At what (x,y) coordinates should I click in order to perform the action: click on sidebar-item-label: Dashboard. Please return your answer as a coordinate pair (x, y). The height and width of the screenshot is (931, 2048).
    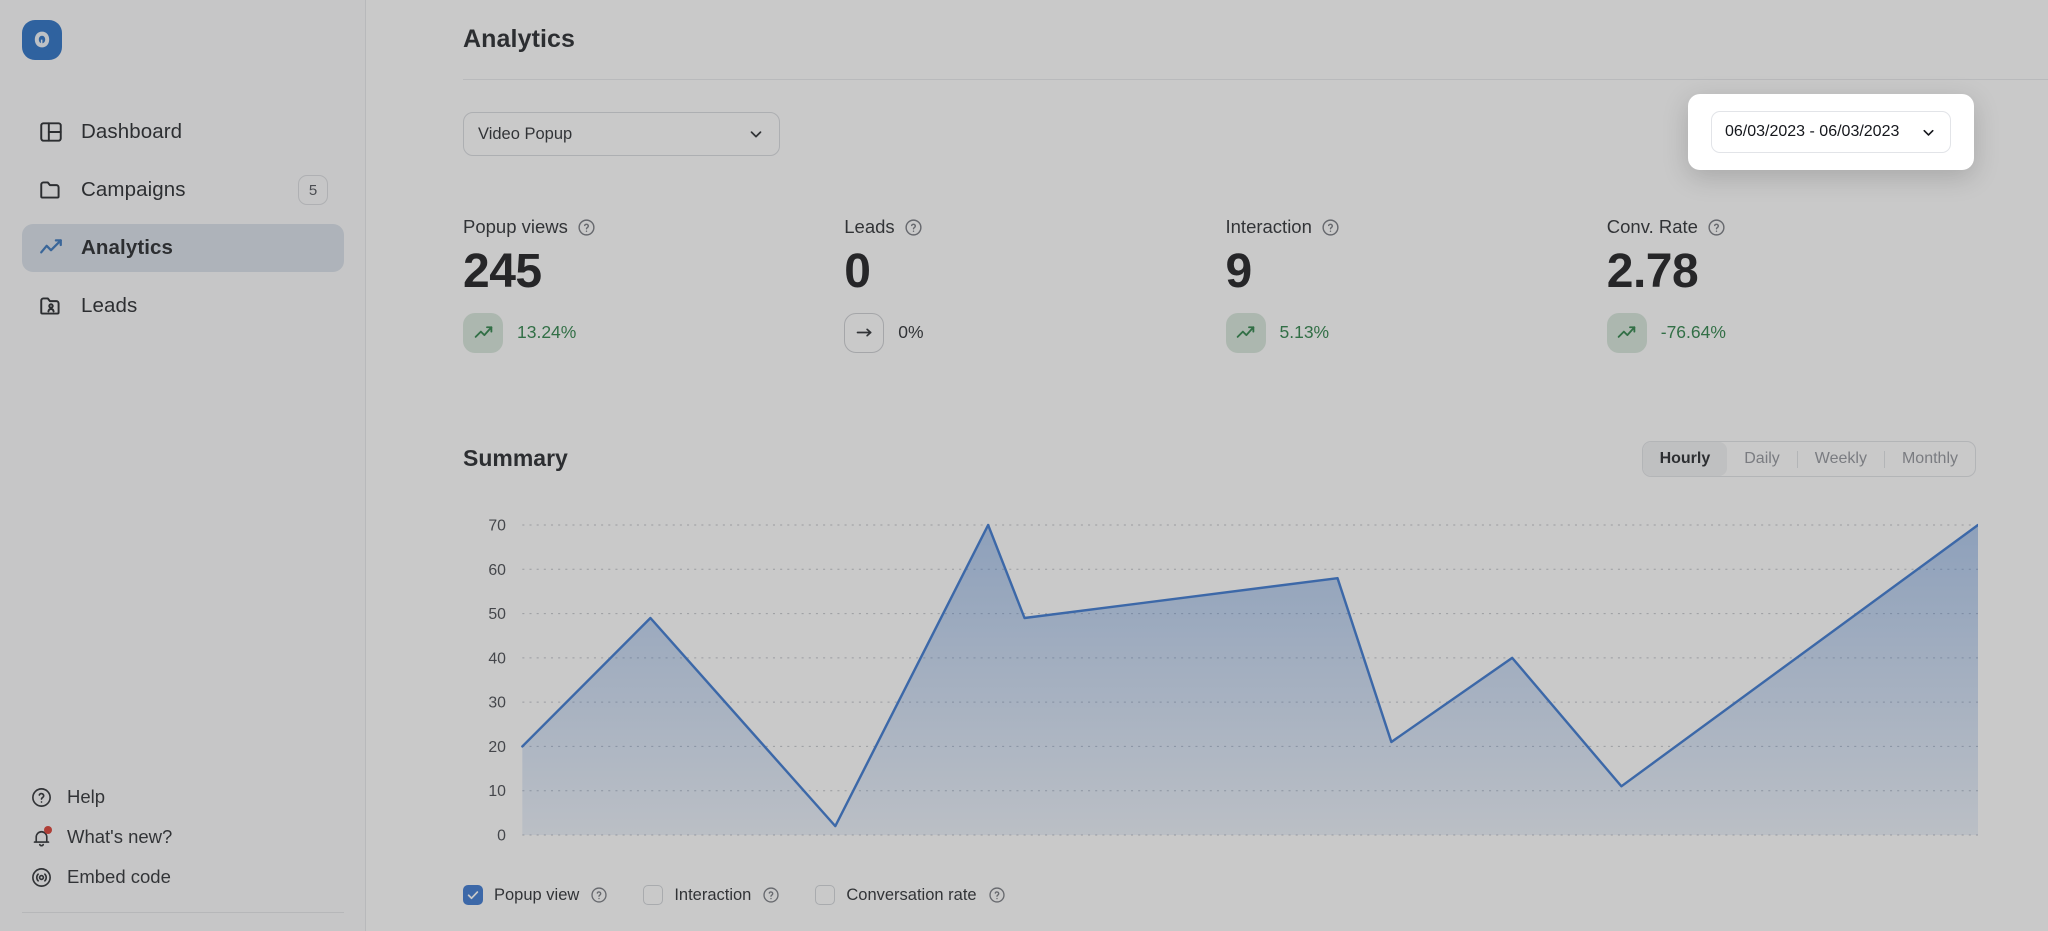
    Looking at the image, I should click on (132, 131).